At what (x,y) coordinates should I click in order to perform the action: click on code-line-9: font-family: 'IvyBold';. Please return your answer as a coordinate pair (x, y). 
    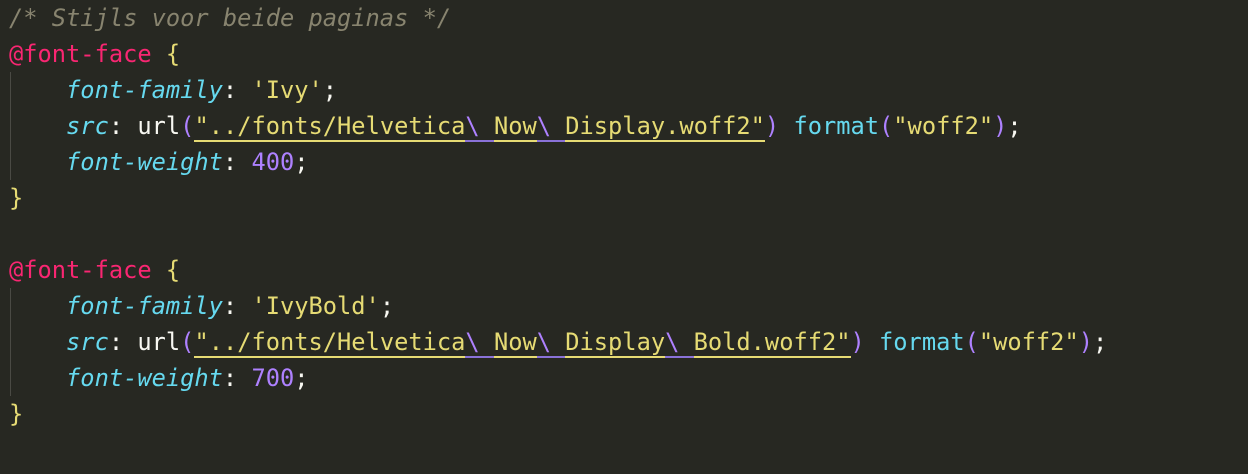
    Looking at the image, I should click on (628, 306).